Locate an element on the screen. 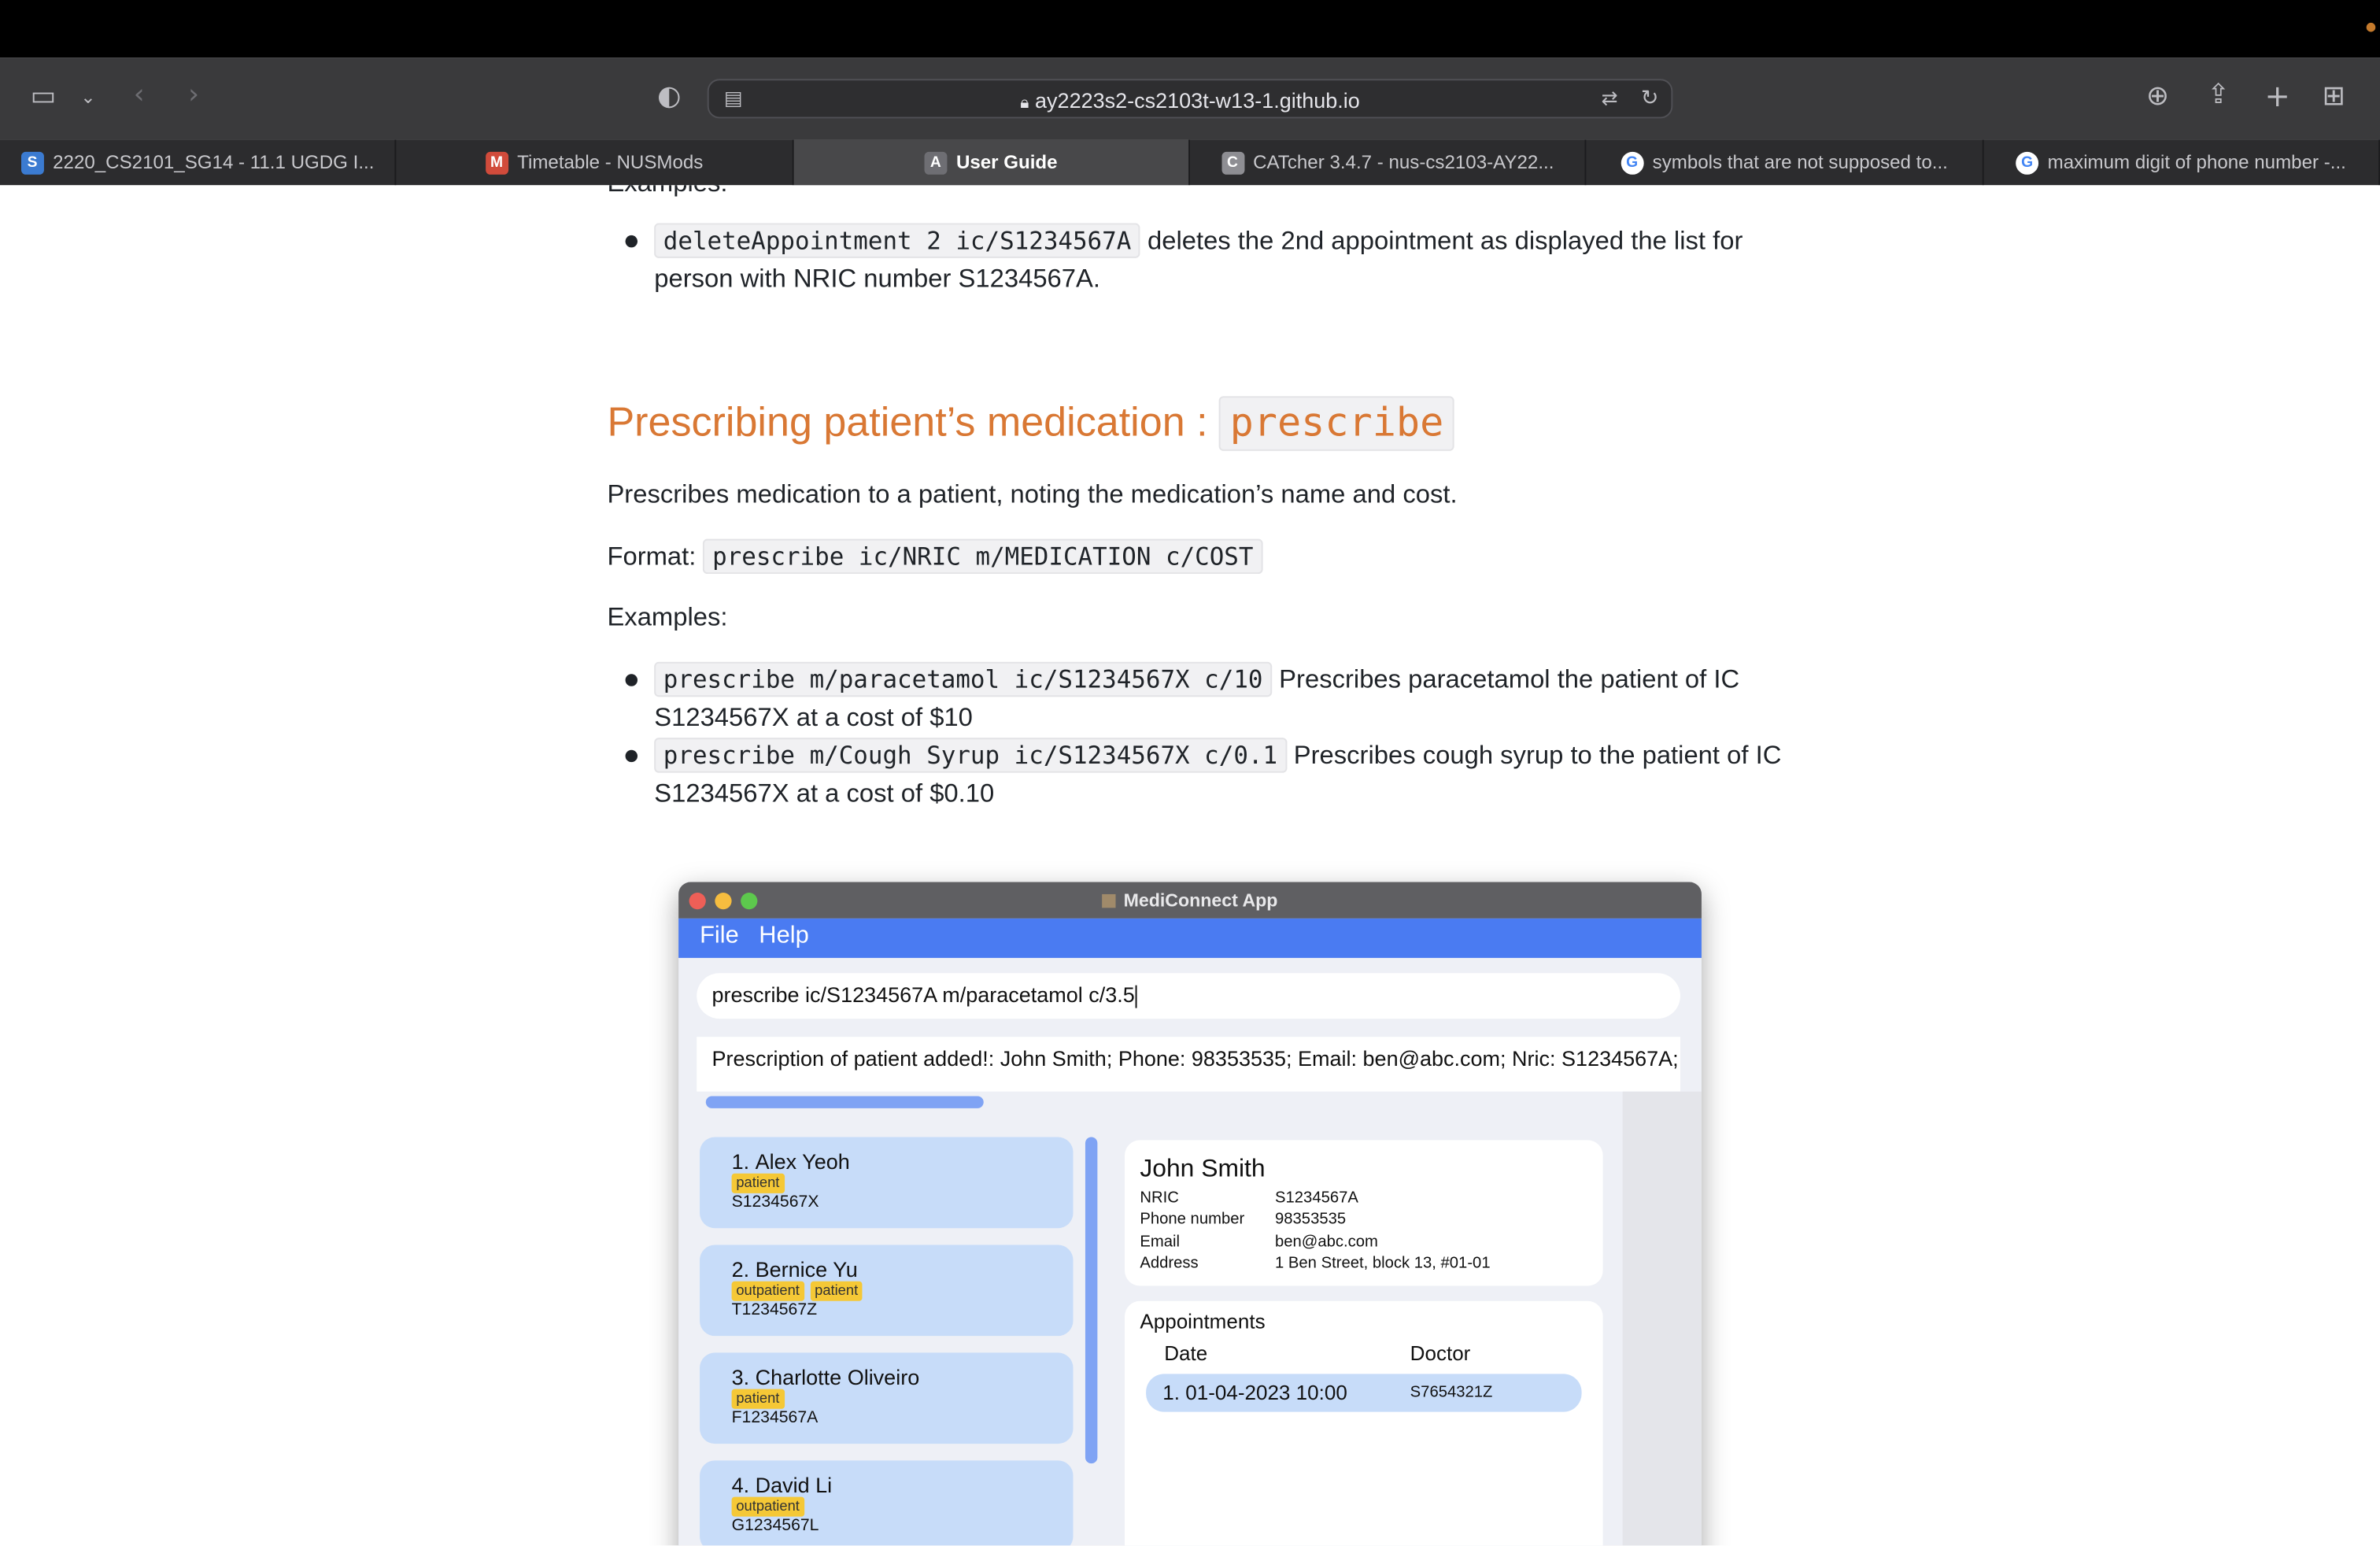 The width and height of the screenshot is (2380, 1546). person-name-text: Charlotte Oliveiro is located at coordinates (837, 1376).